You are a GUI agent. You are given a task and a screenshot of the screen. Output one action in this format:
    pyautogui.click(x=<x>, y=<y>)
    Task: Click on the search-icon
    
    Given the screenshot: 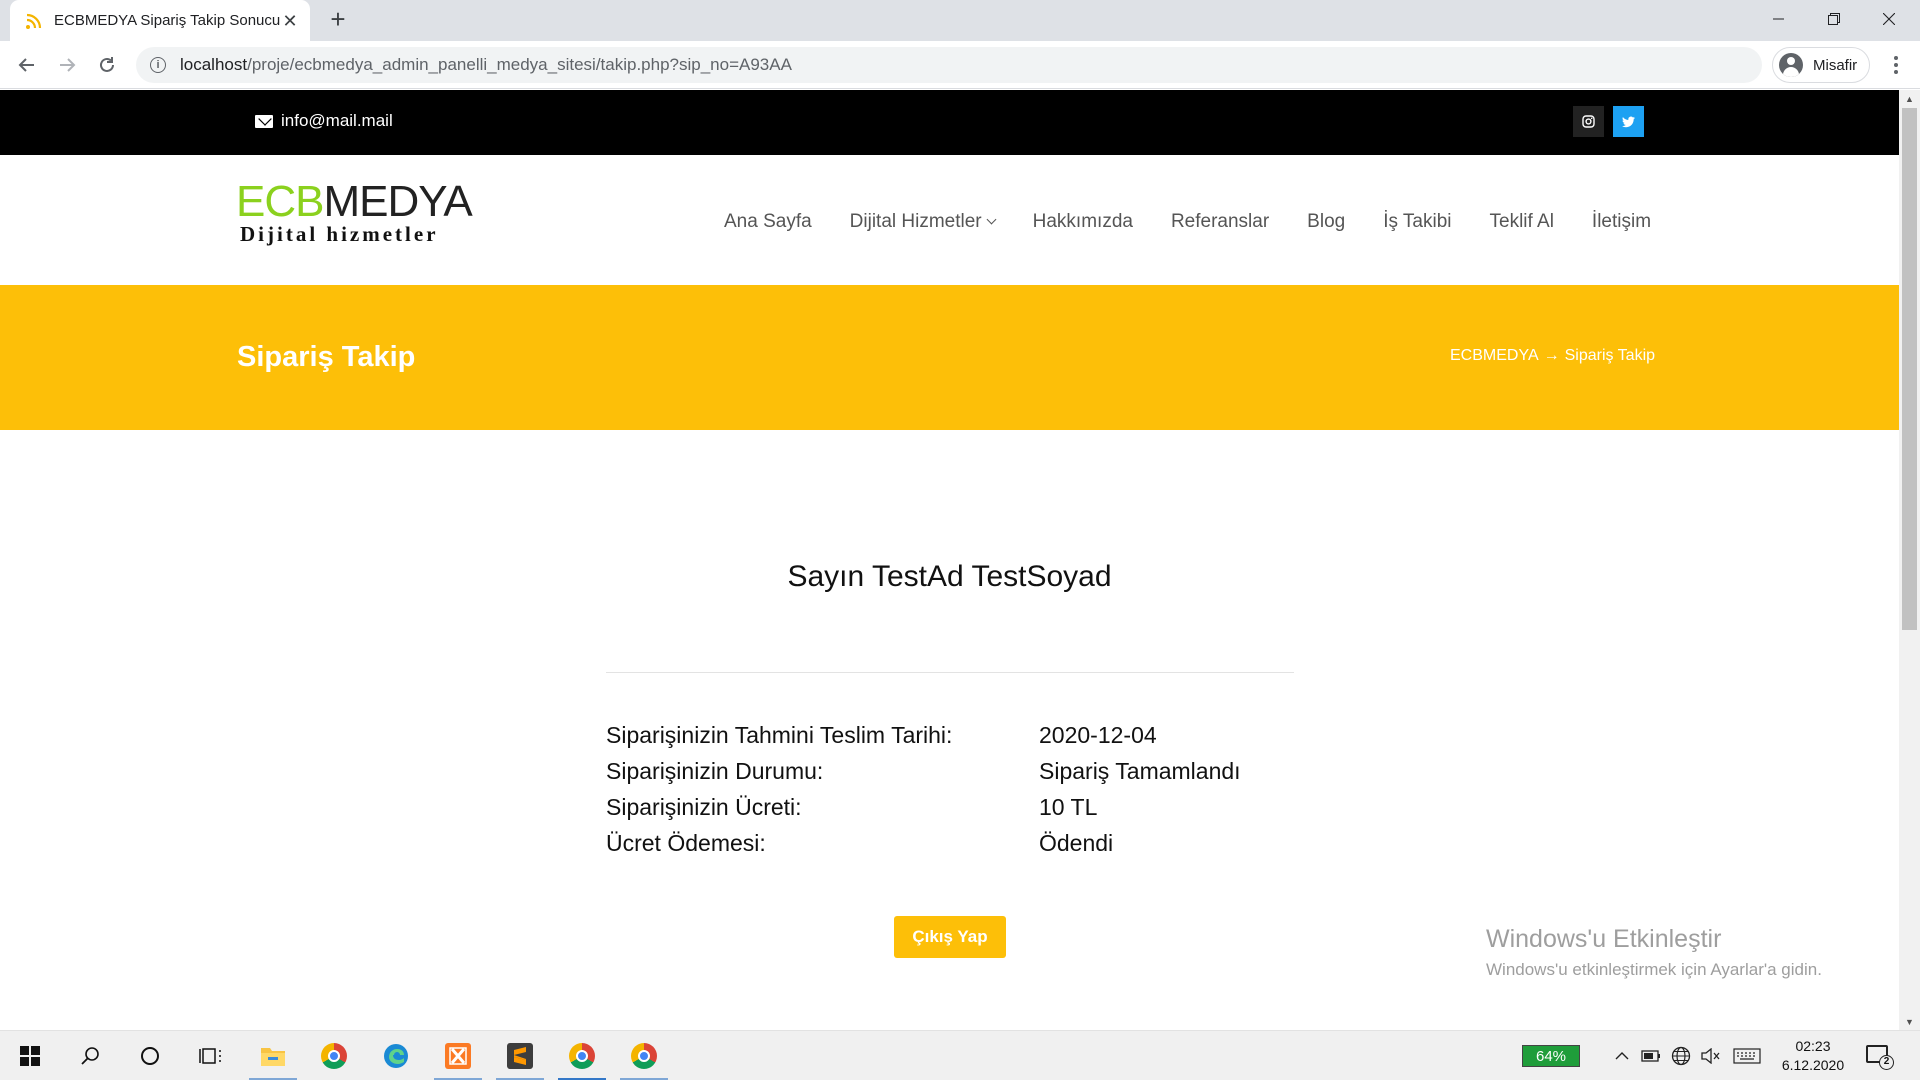 What is the action you would take?
    pyautogui.click(x=90, y=1055)
    